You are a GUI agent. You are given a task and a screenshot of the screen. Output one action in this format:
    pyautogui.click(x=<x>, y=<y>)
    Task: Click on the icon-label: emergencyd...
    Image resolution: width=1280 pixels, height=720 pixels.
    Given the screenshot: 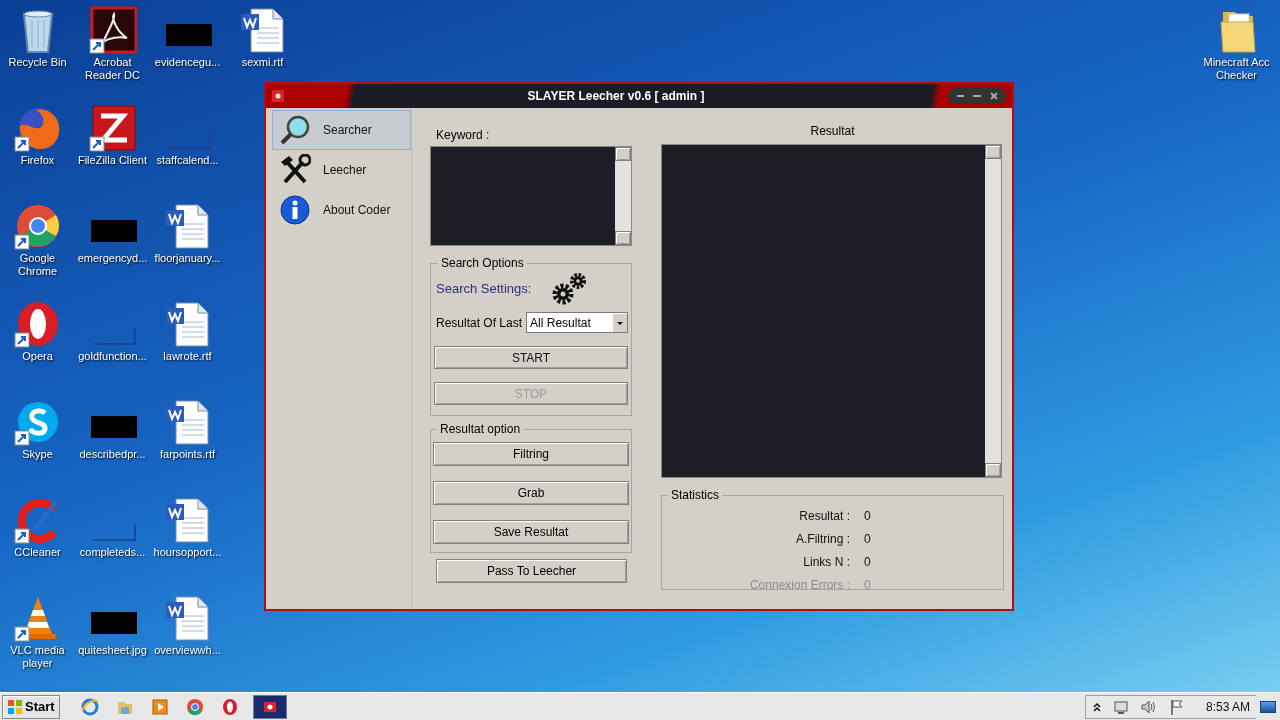 What is the action you would take?
    pyautogui.click(x=112, y=258)
    